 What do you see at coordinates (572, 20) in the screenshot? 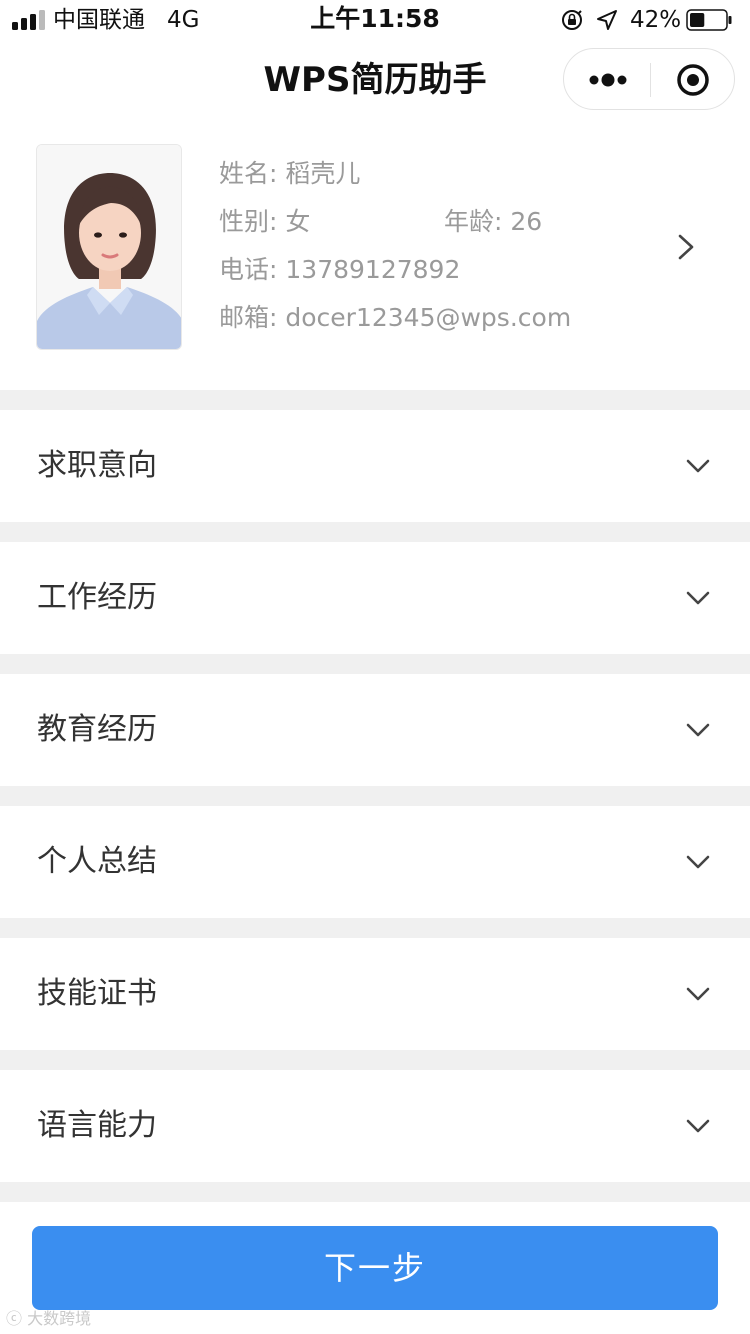
I see `rotation-lock-icon` at bounding box center [572, 20].